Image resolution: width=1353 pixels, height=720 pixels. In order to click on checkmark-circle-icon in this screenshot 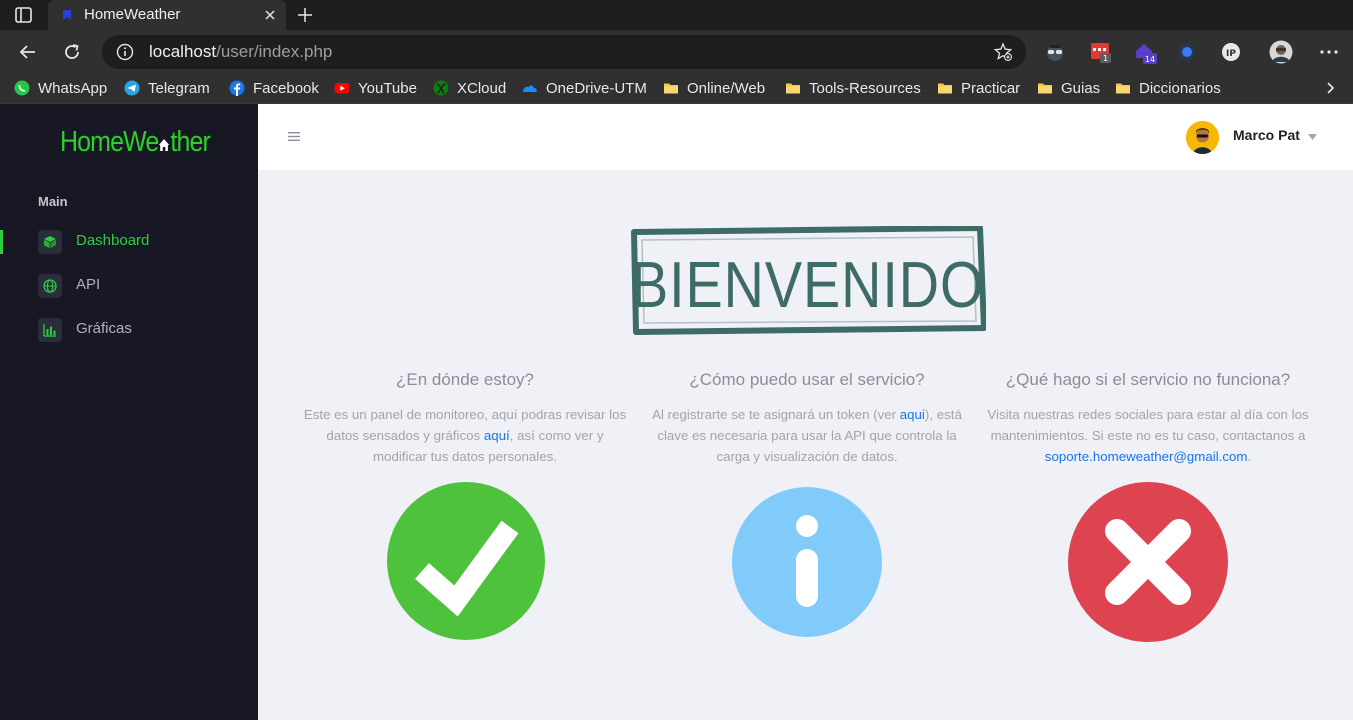, I will do `click(466, 561)`.